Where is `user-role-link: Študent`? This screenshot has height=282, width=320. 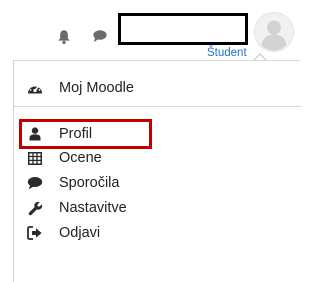 user-role-link: Študent is located at coordinates (227, 53).